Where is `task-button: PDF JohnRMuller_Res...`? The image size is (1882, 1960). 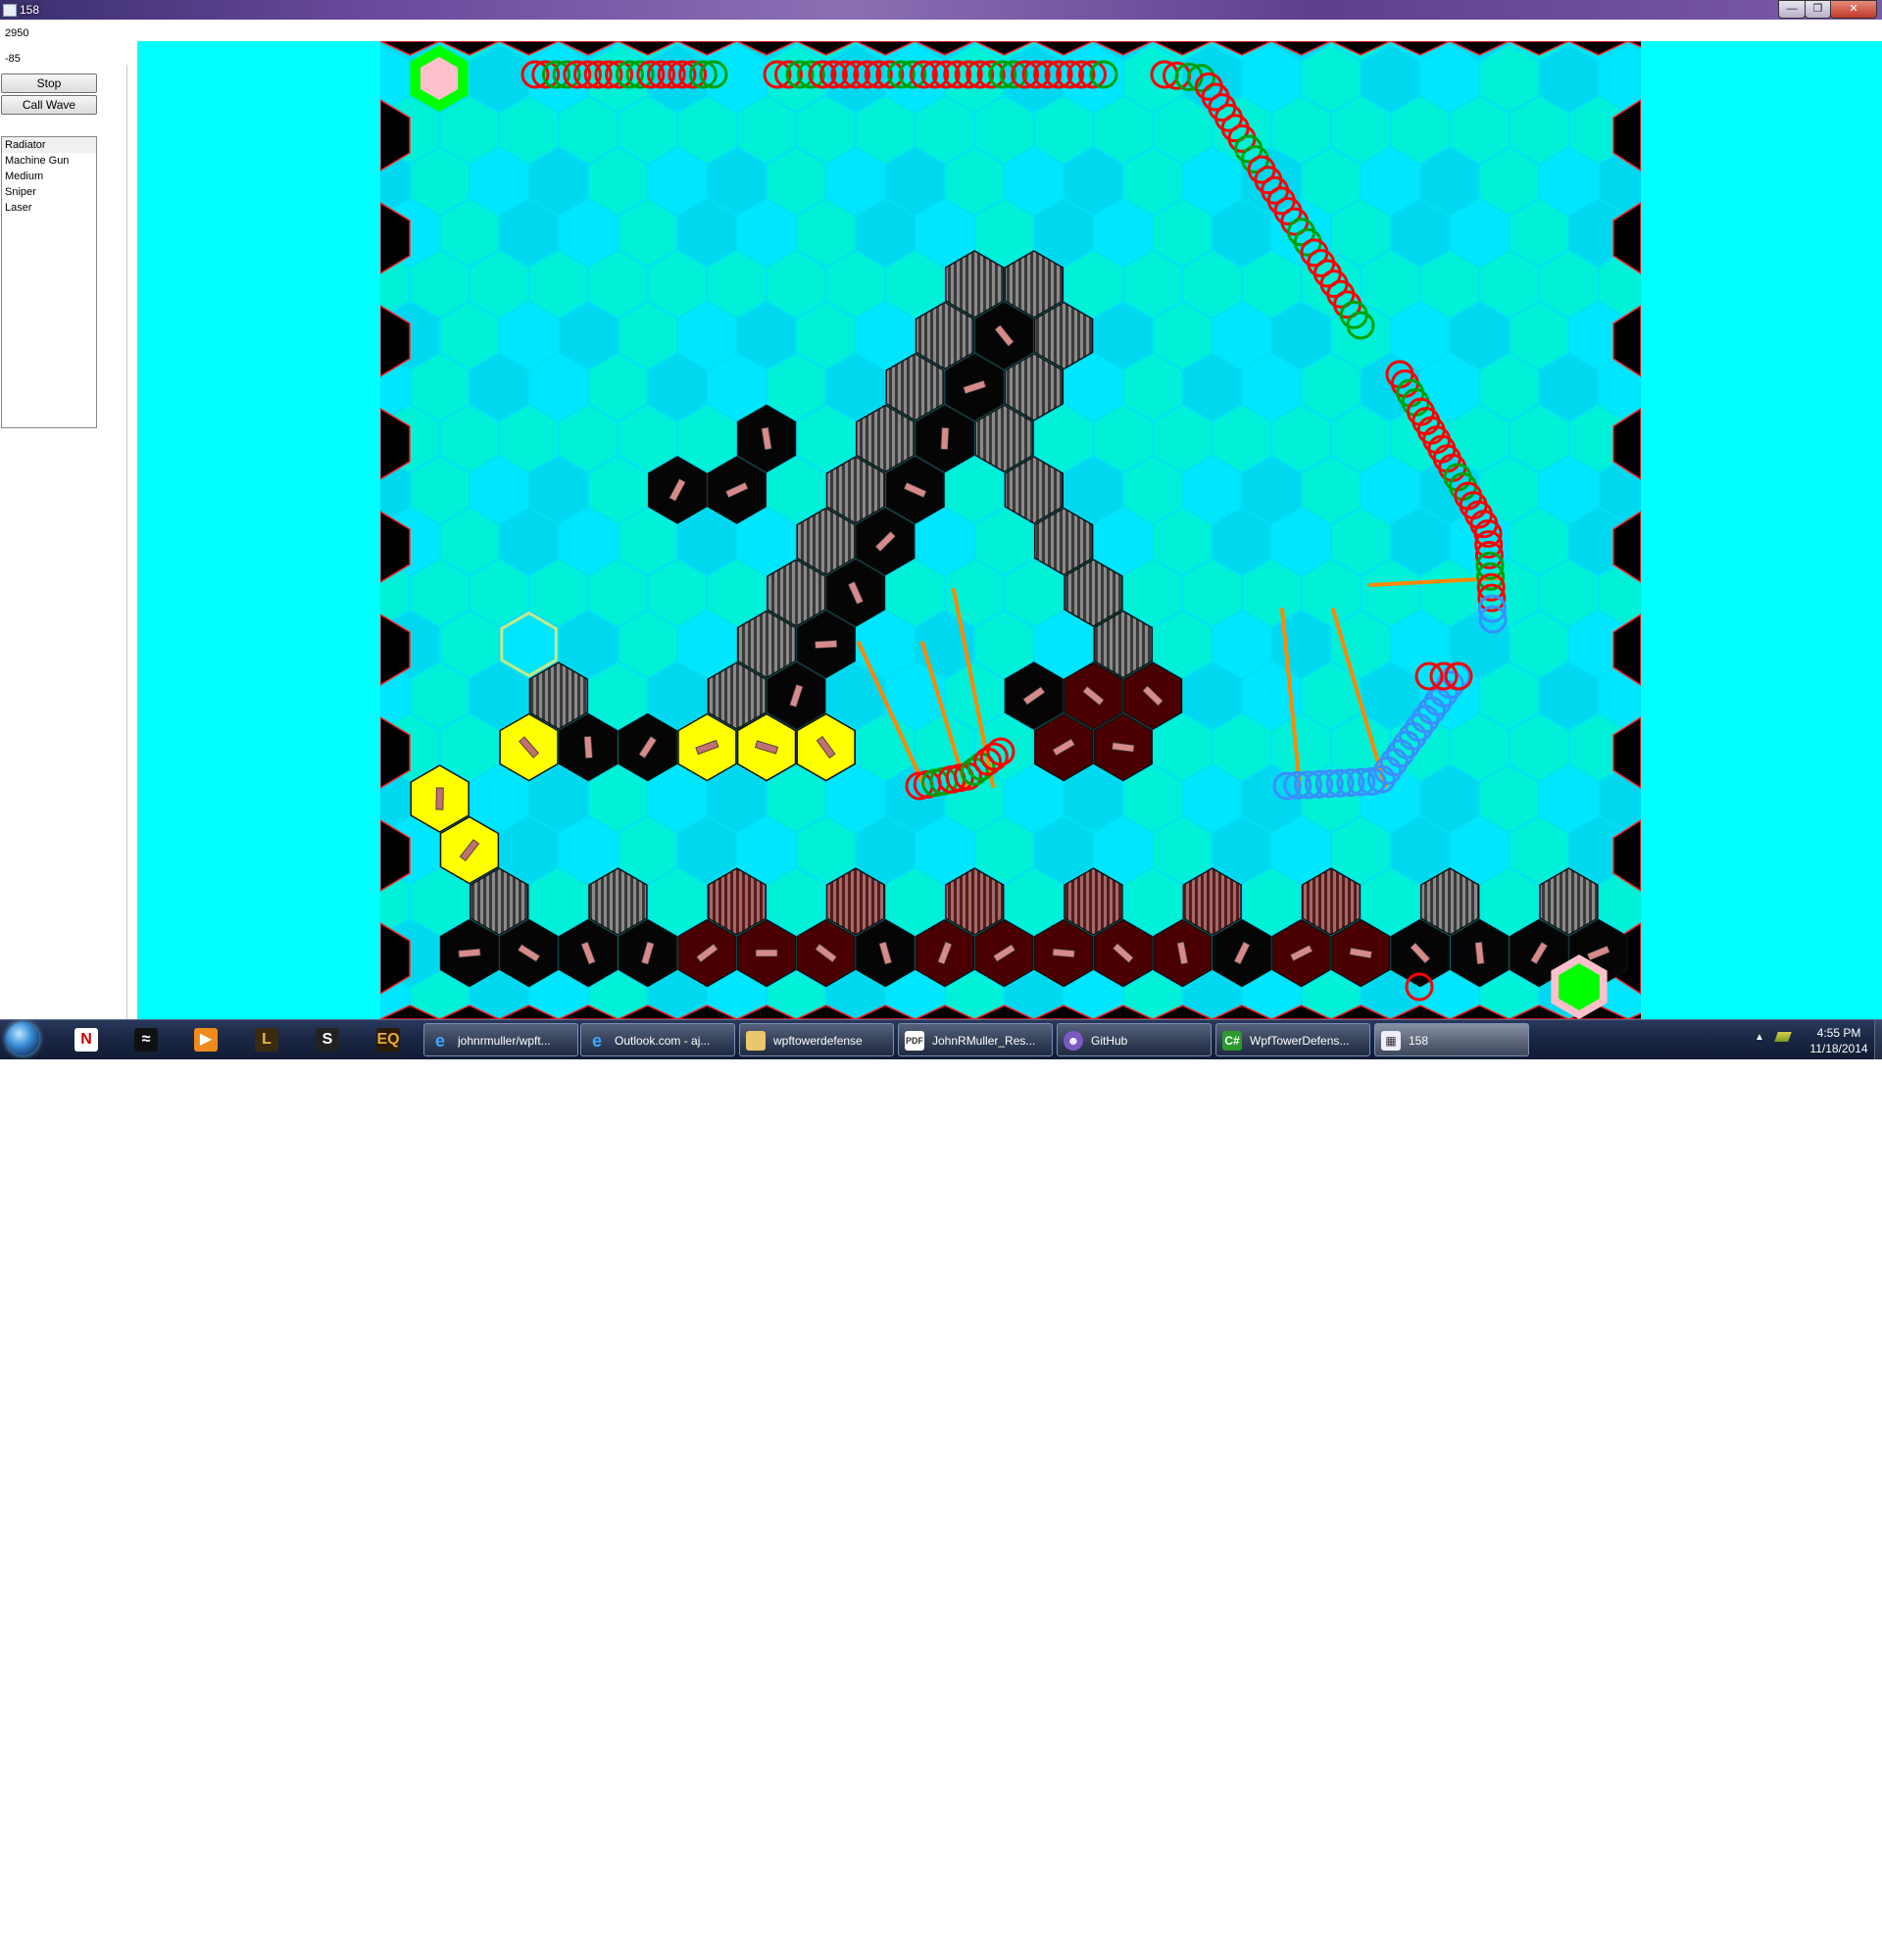
task-button: PDF JohnRMuller_Res... is located at coordinates (976, 1039).